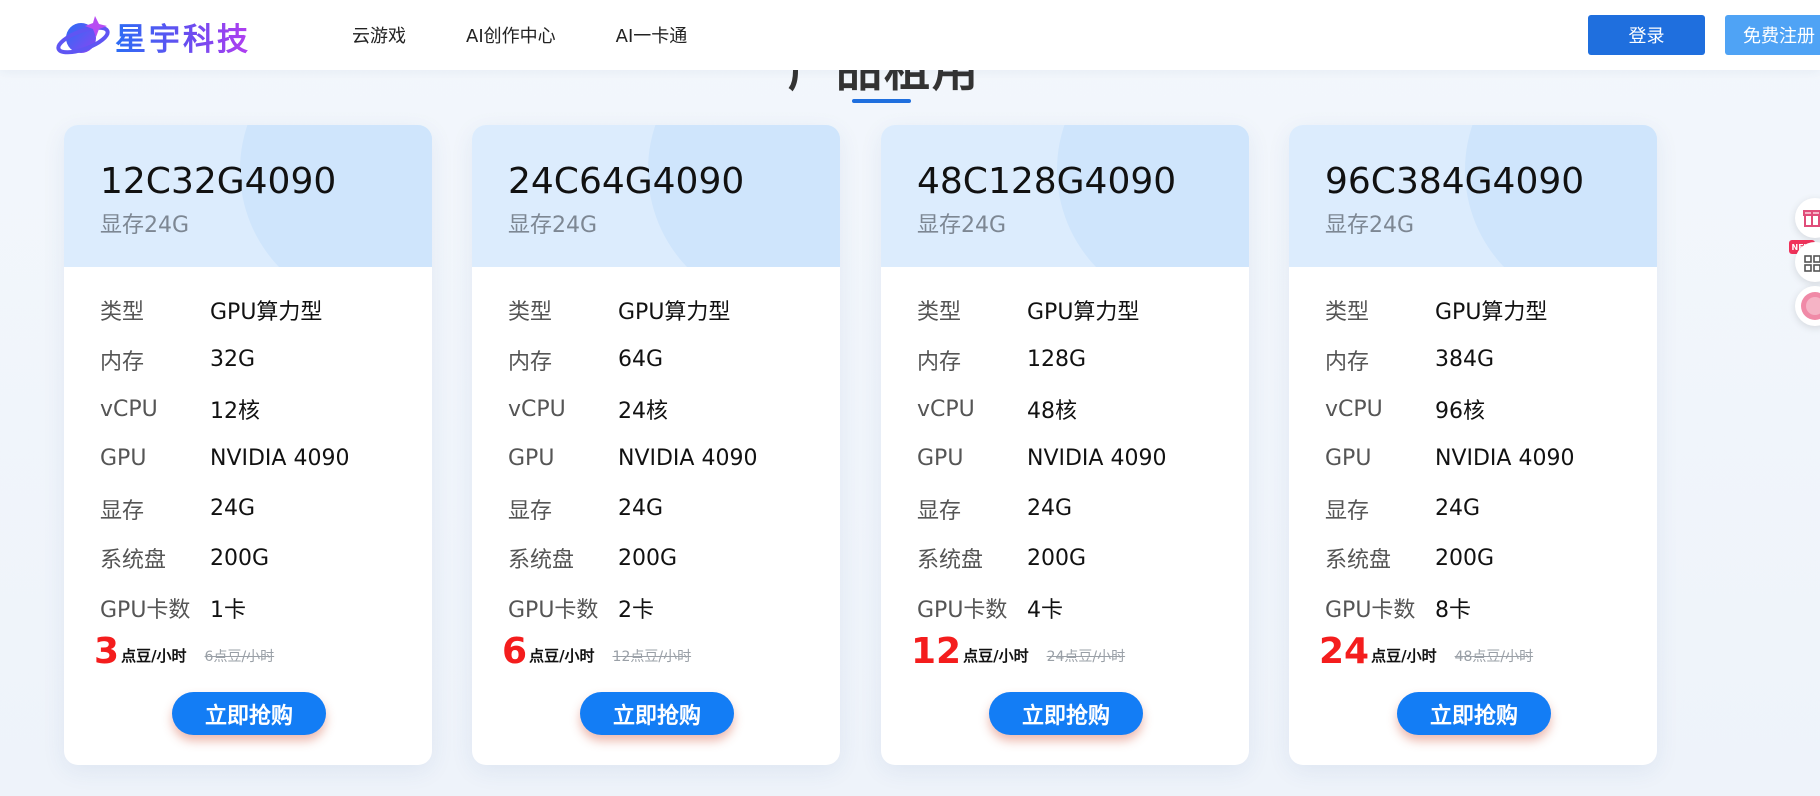 Image resolution: width=1820 pixels, height=796 pixels. I want to click on spec-row: vCPU 12核, so click(255, 409).